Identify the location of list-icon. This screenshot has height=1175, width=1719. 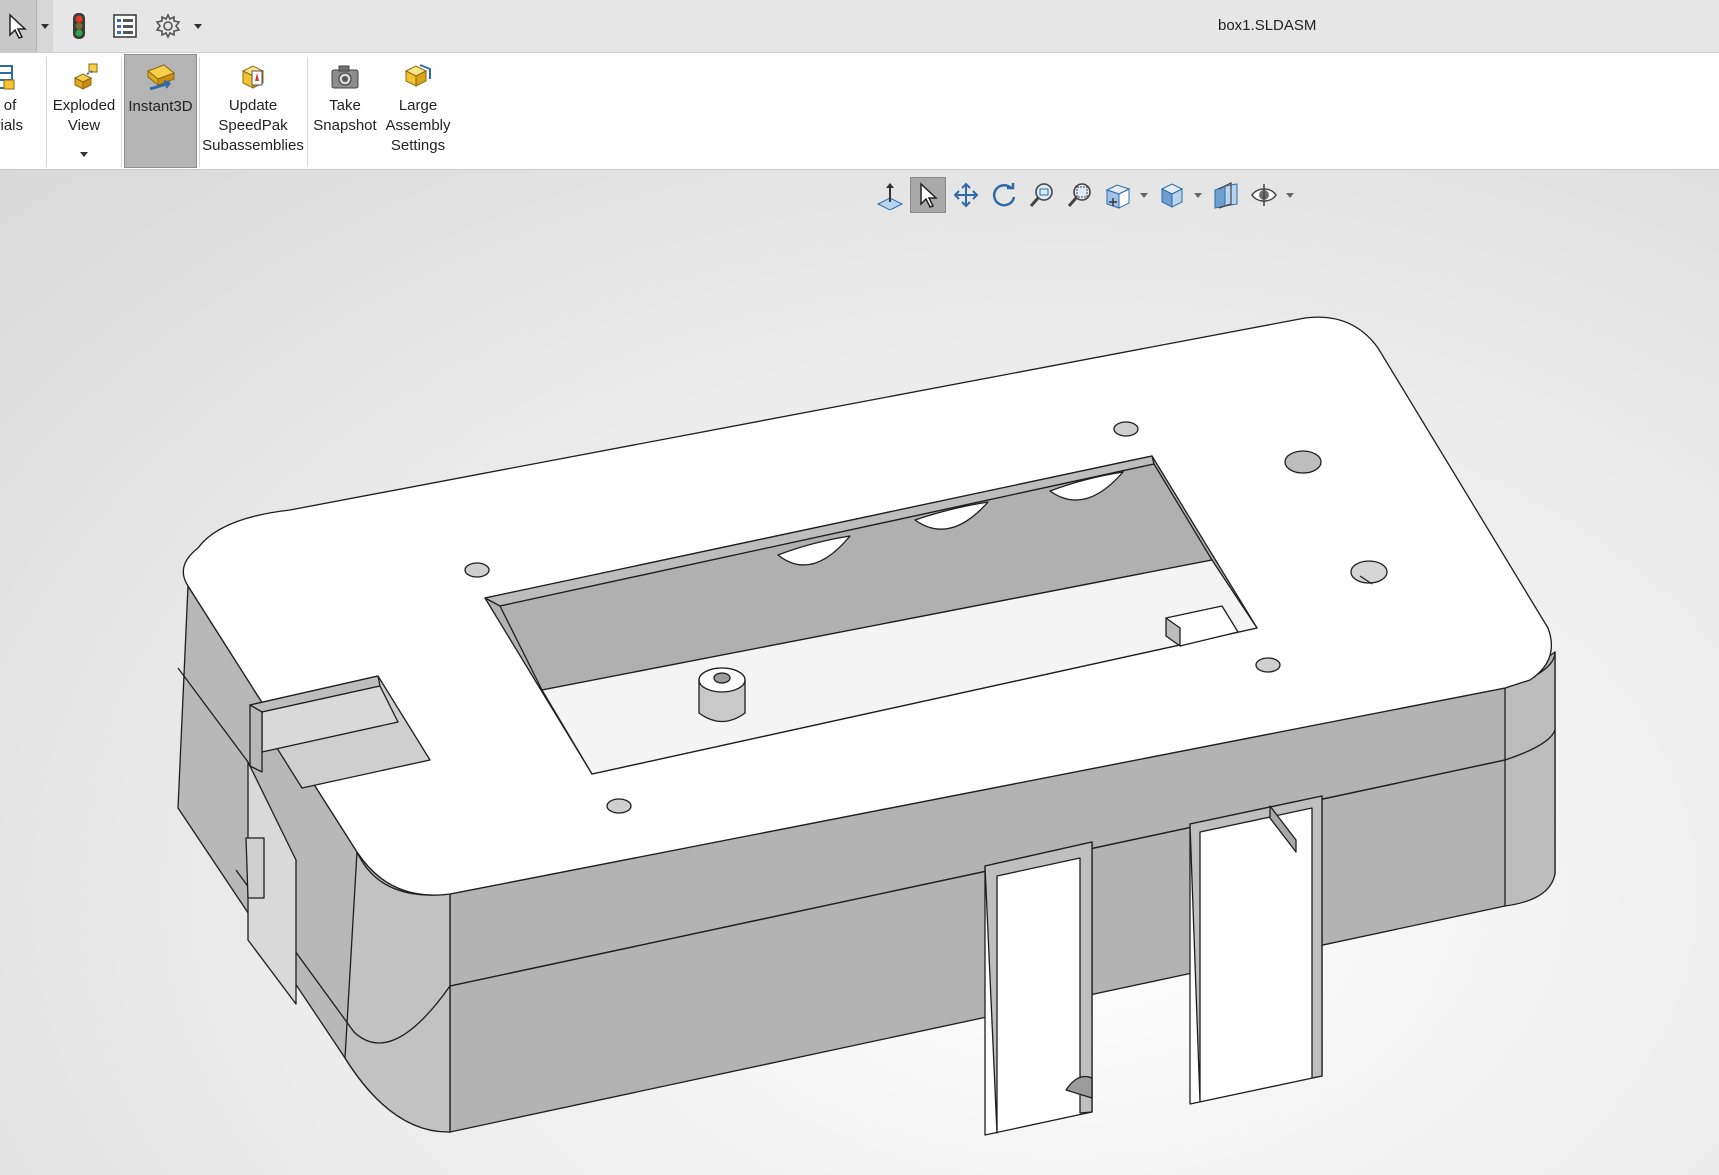
(125, 26).